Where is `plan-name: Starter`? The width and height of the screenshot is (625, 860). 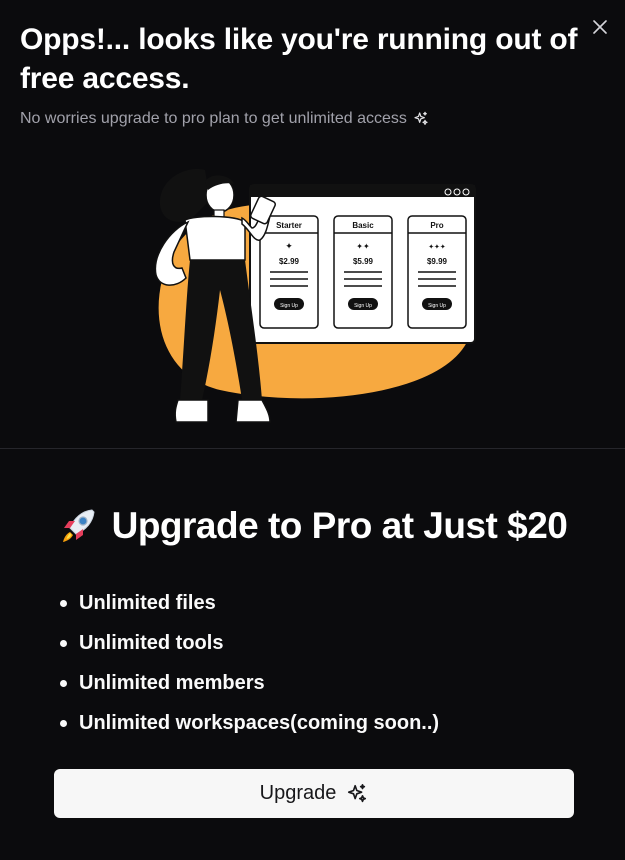 plan-name: Starter is located at coordinates (289, 225).